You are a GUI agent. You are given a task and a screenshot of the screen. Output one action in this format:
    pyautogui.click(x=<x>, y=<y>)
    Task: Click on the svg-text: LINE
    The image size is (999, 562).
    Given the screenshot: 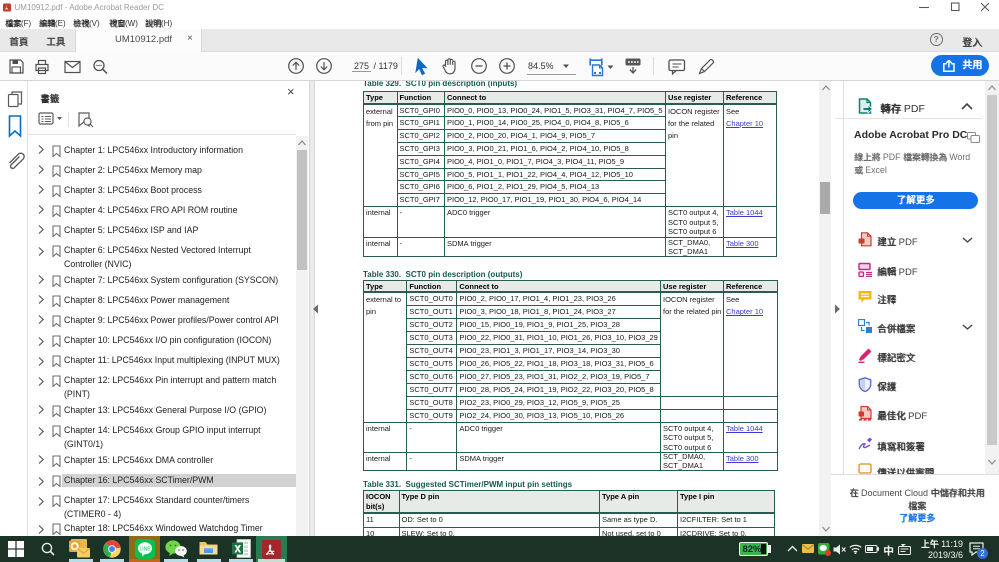 What is the action you would take?
    pyautogui.click(x=145, y=550)
    